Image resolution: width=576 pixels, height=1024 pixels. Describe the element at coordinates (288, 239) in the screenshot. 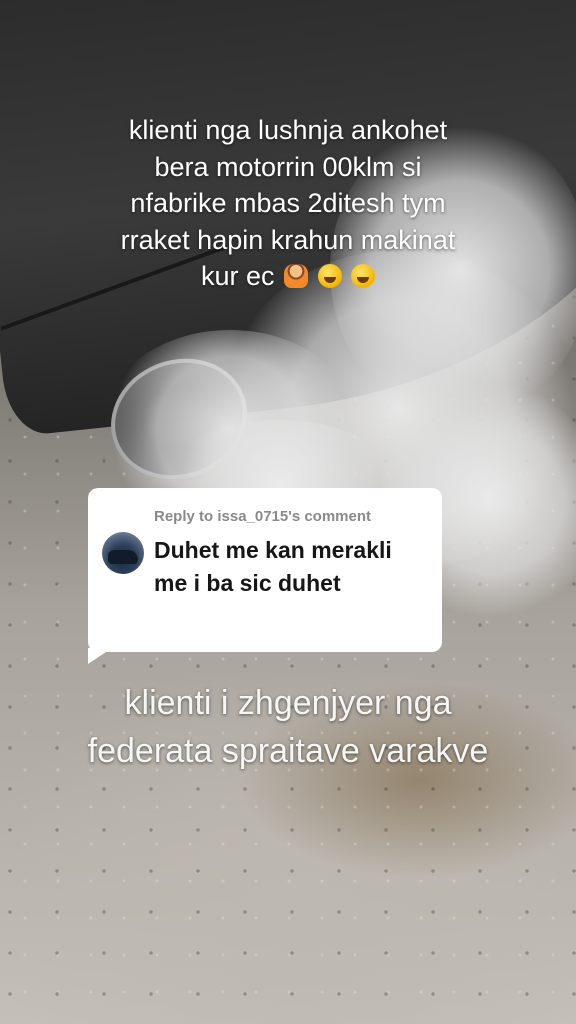

I see `caption-line: rraket hapin krahun makinat` at that location.